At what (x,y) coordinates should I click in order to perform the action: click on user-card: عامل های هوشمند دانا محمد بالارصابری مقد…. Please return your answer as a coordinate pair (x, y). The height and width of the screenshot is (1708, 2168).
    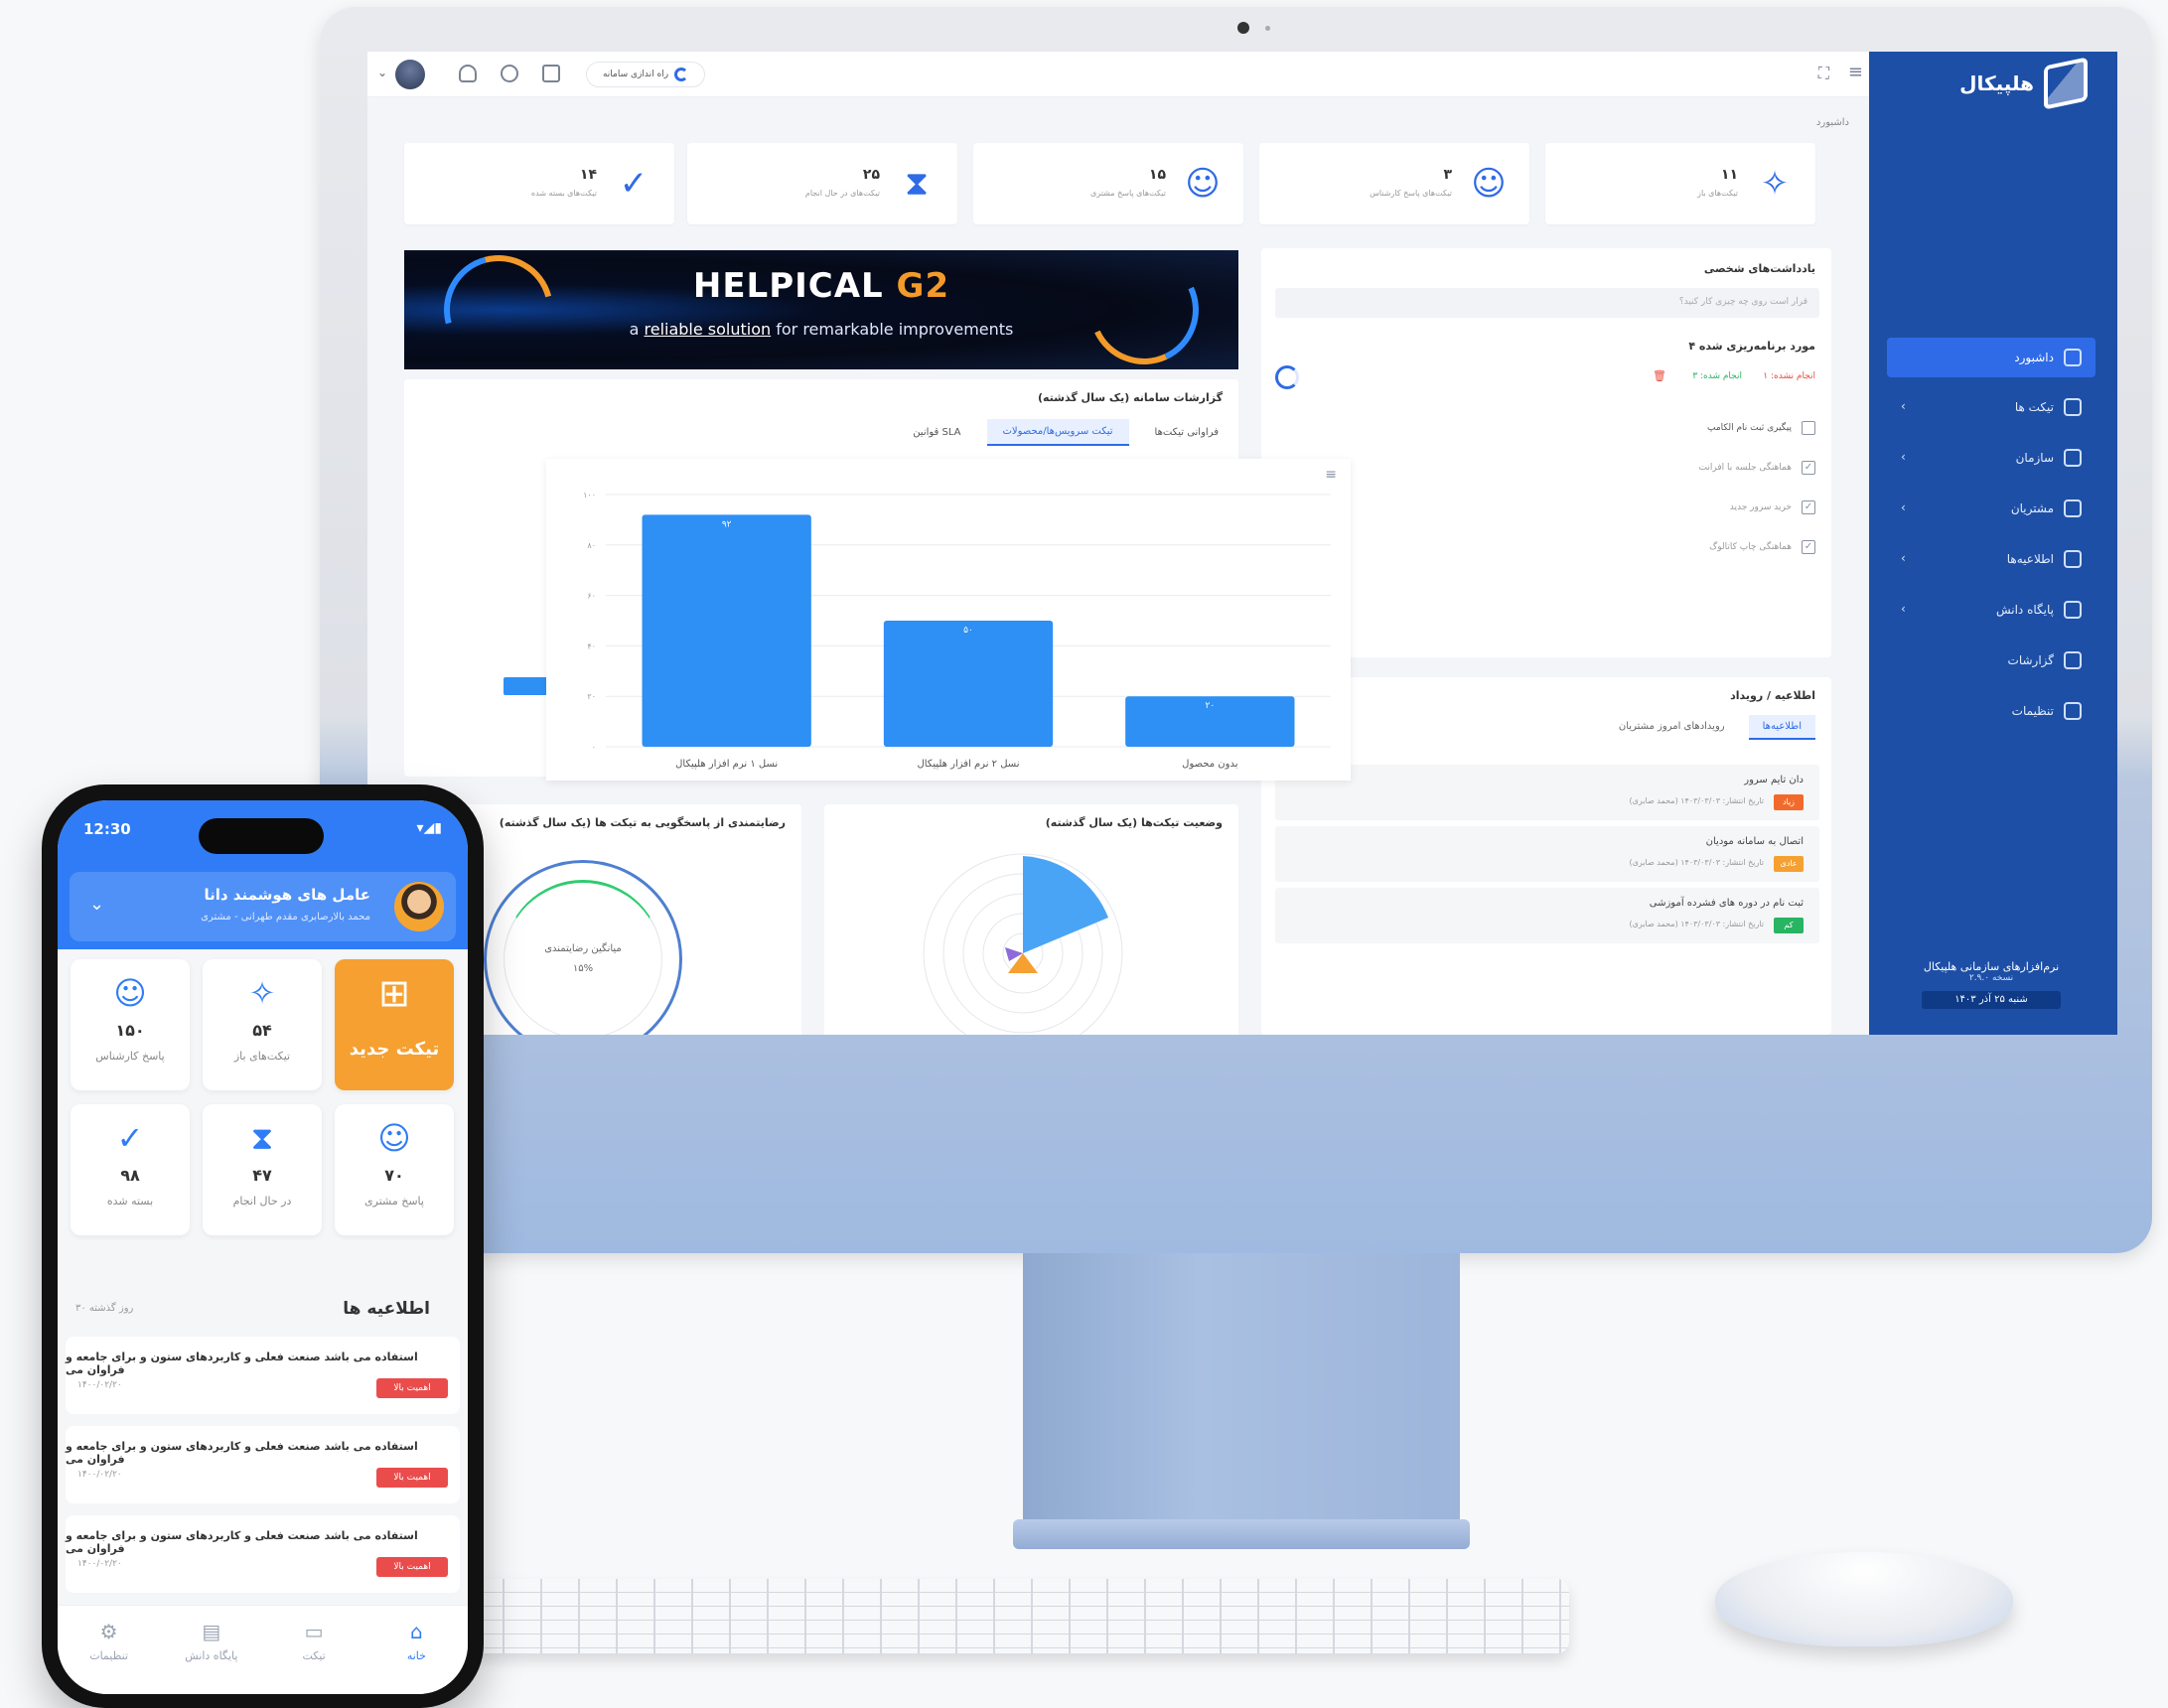
    Looking at the image, I should click on (263, 906).